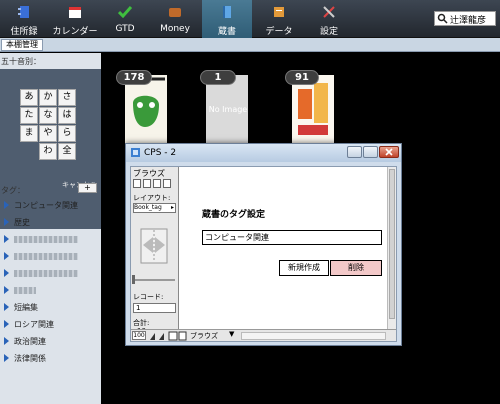 This screenshot has width=500, height=404. I want to click on tag-label: 歴史, so click(22, 222).